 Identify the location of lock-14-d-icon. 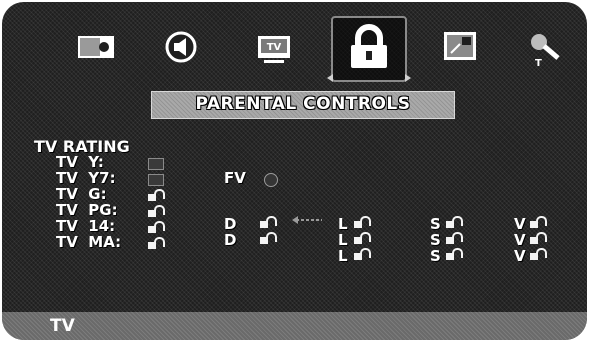
(268, 238).